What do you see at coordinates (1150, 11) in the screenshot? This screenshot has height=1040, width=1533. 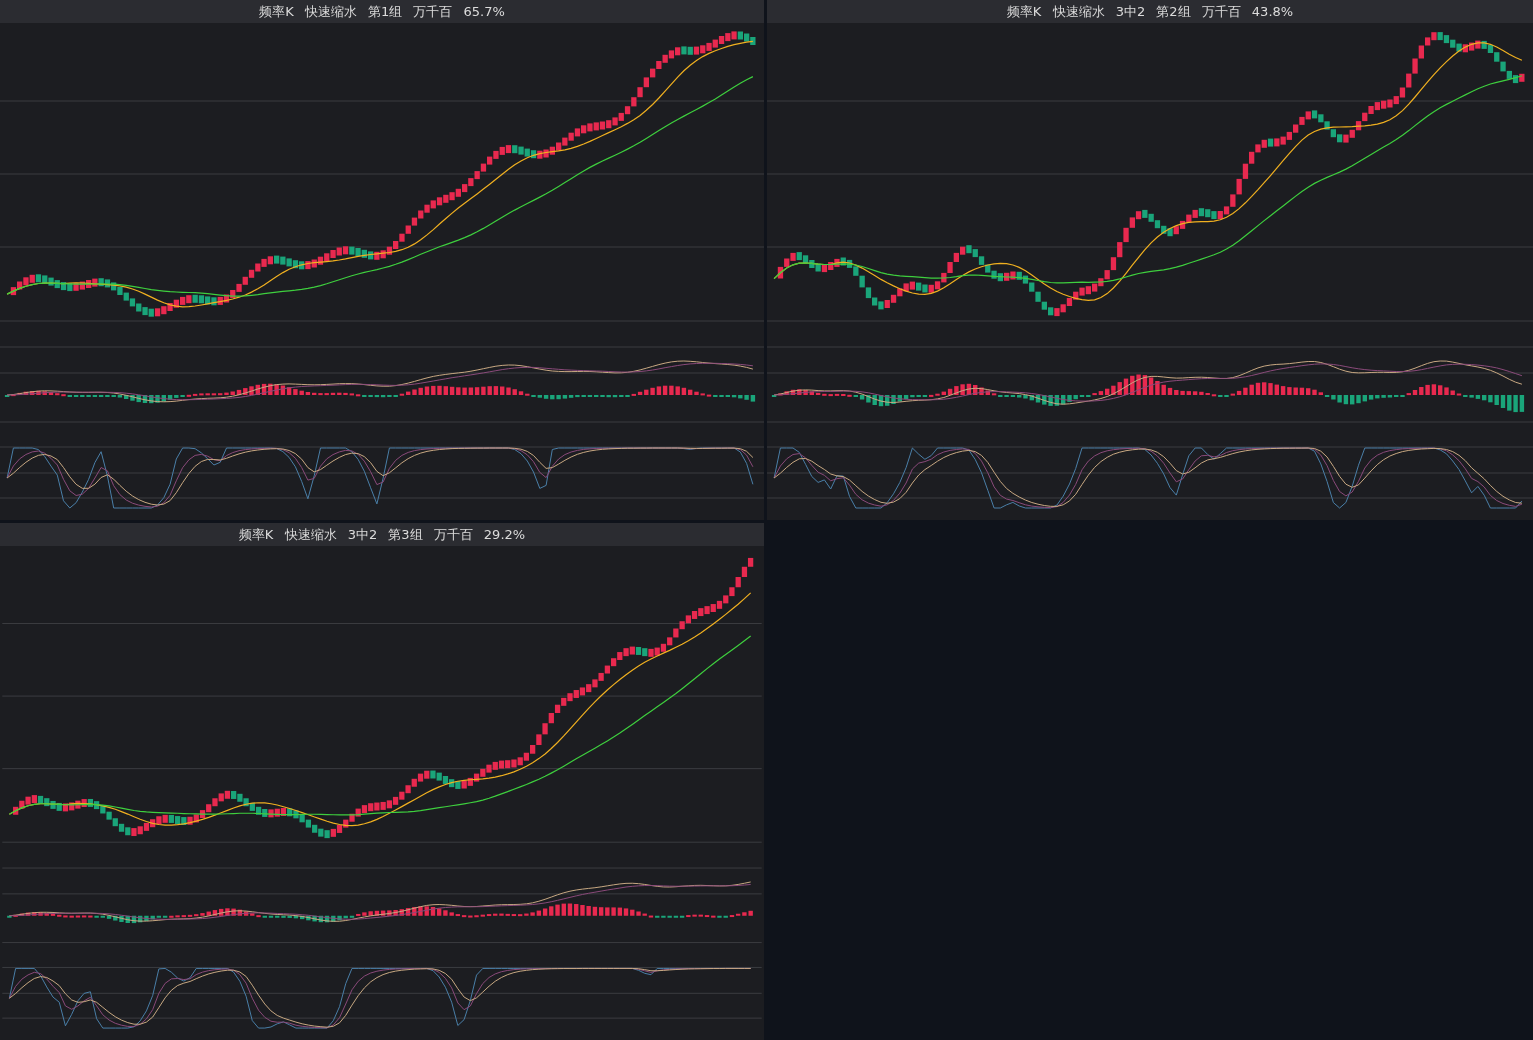 I see `chart-title: 频率K 快速缩水 3中2 第2组 万千百 43.8%` at bounding box center [1150, 11].